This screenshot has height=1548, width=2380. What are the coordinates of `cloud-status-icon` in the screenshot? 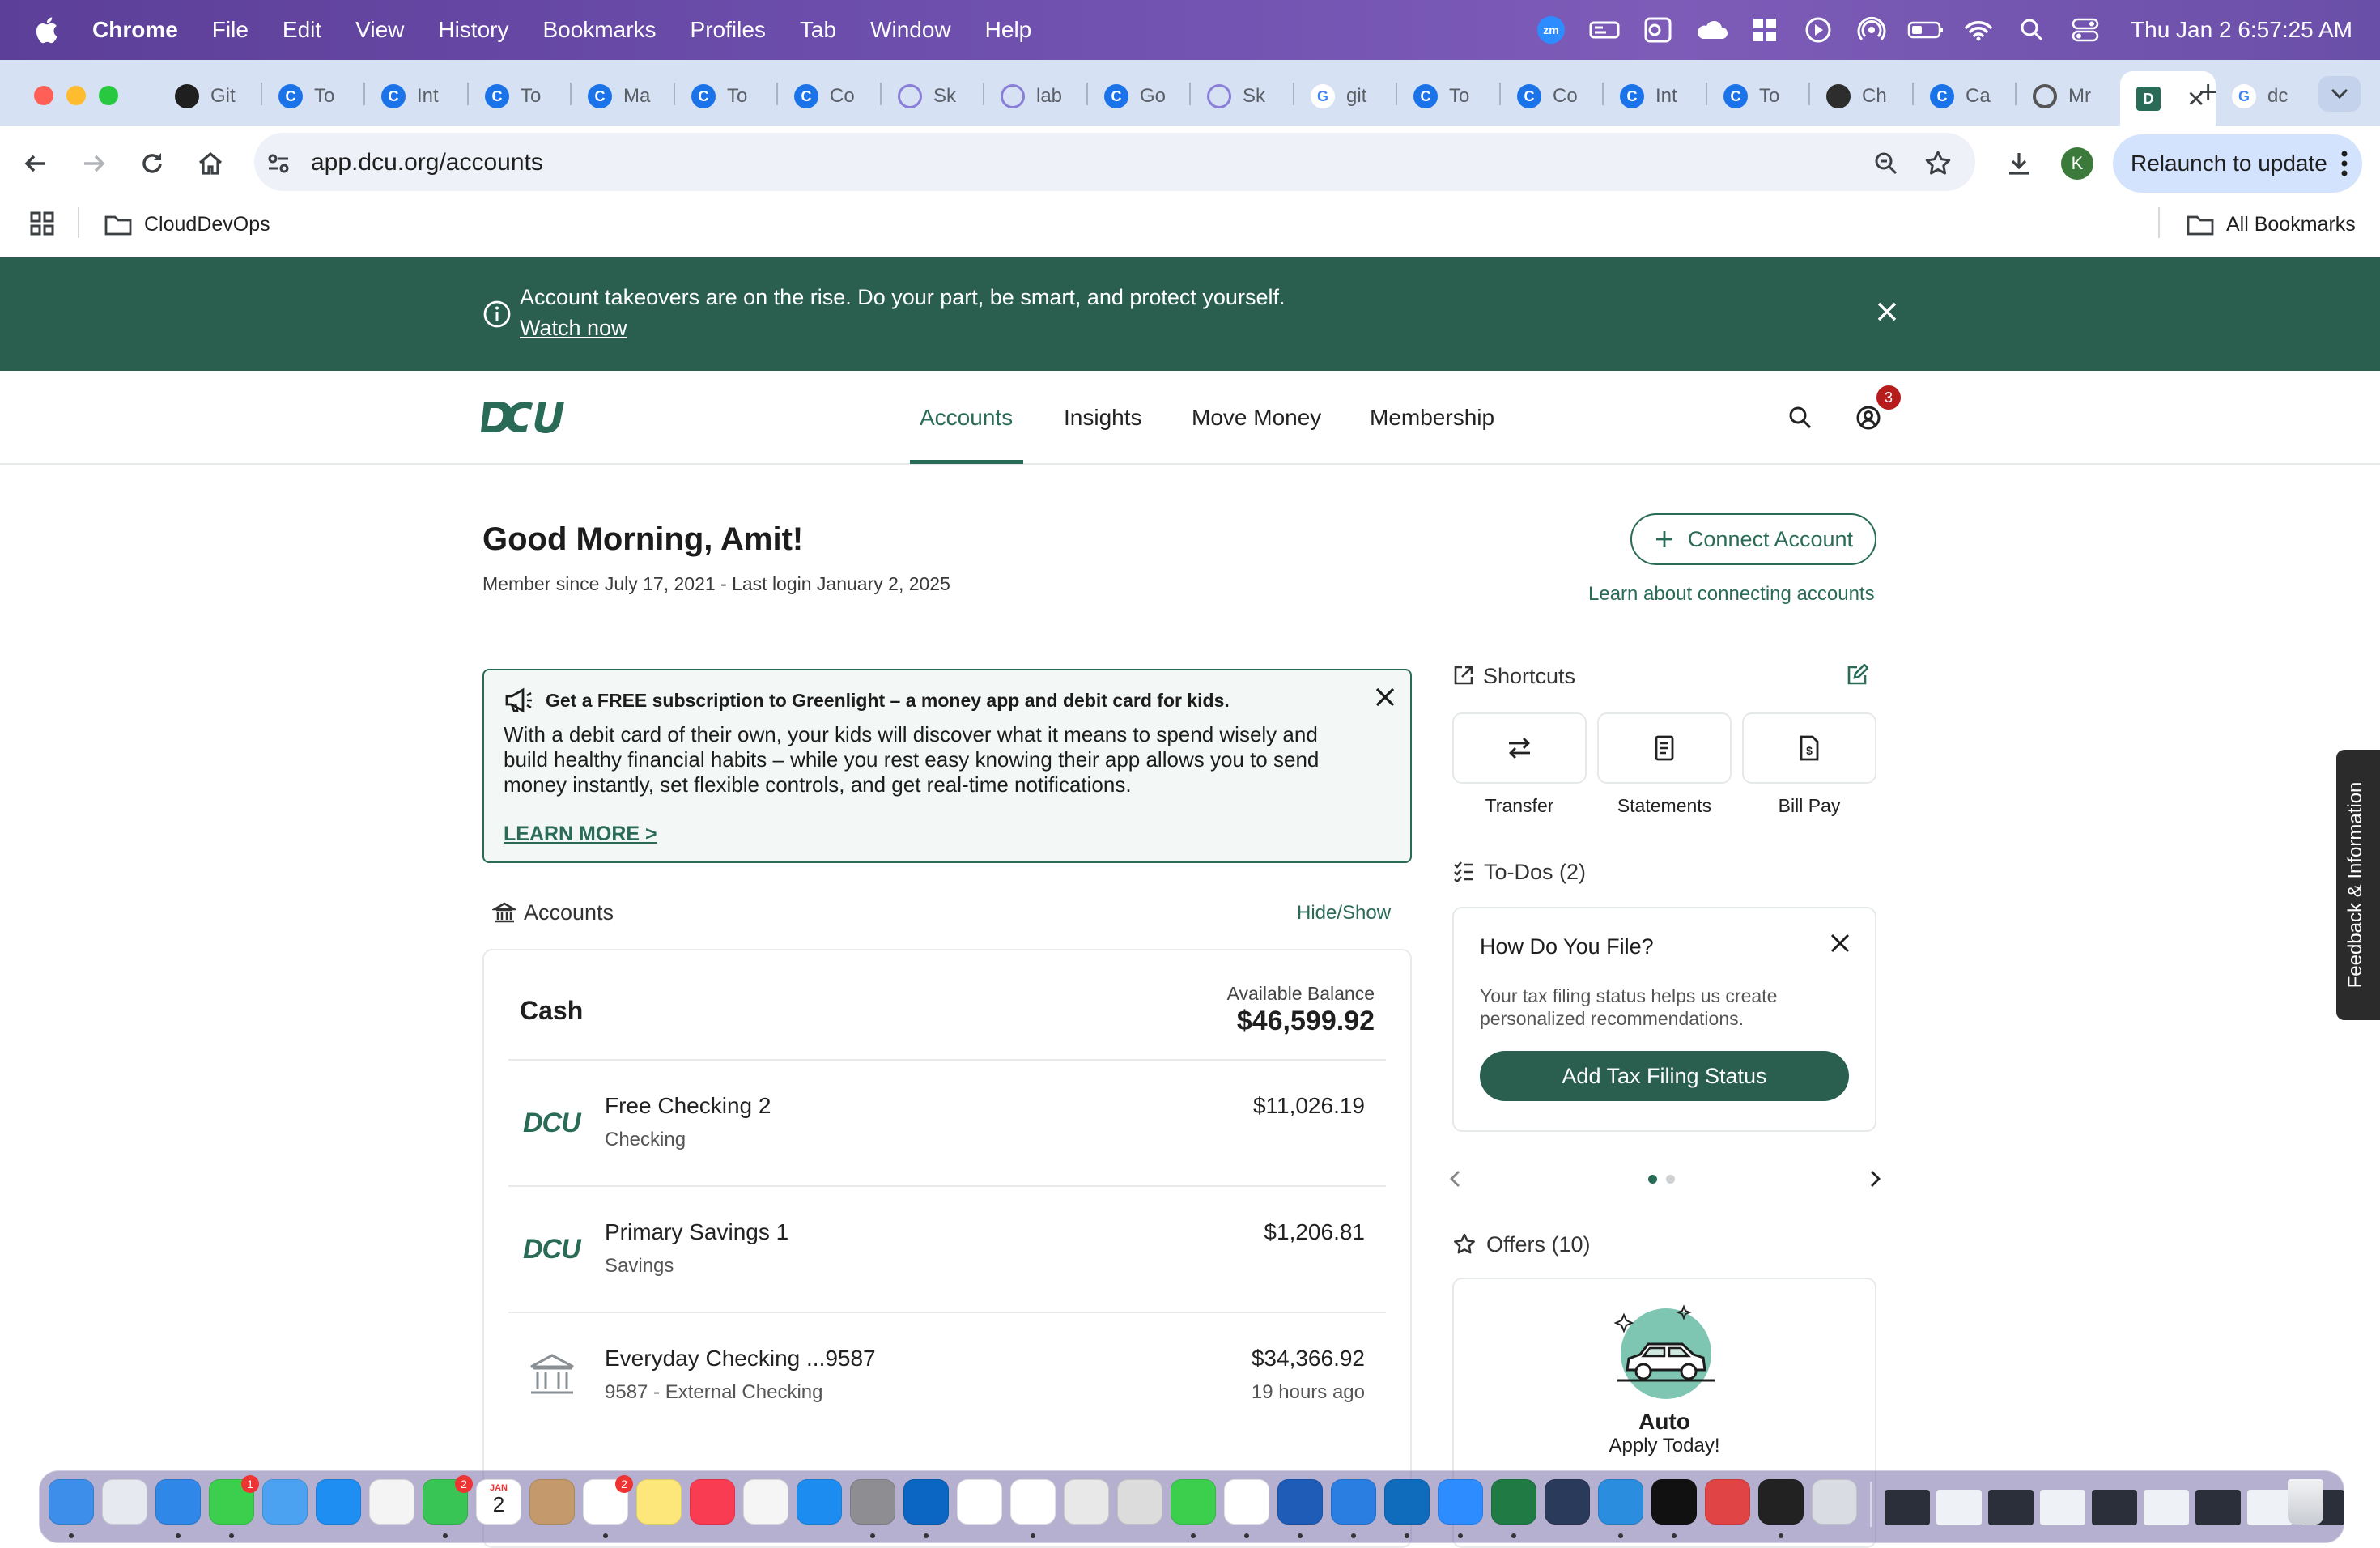 It's located at (1712, 30).